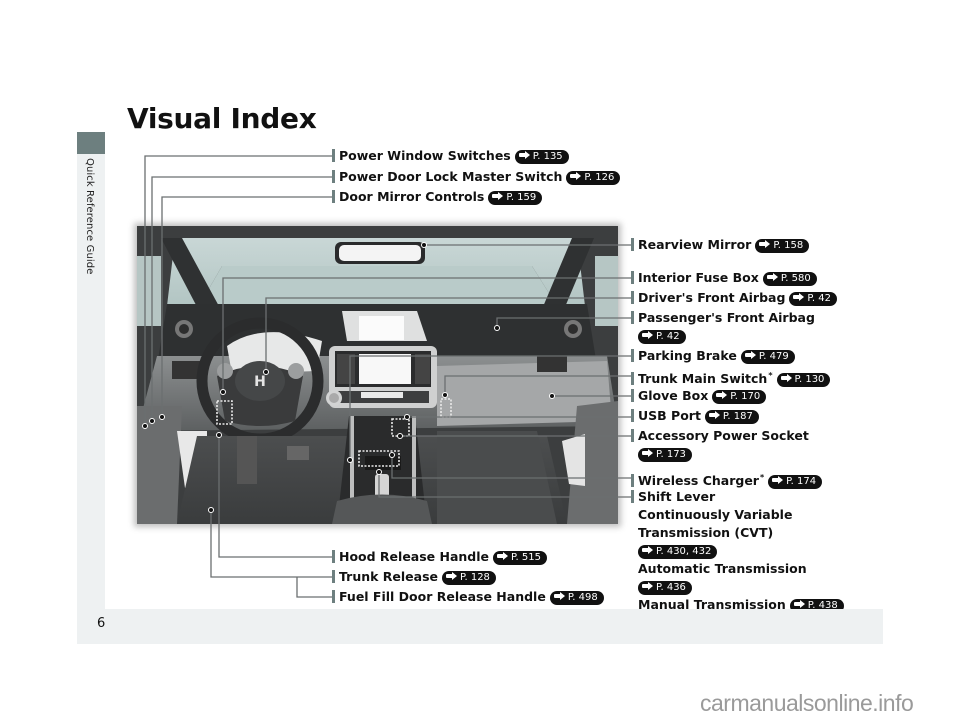  I want to click on callout-power-door-lock-master-switch: Power Door Lock Master Switch P. 126, so click(476, 177).